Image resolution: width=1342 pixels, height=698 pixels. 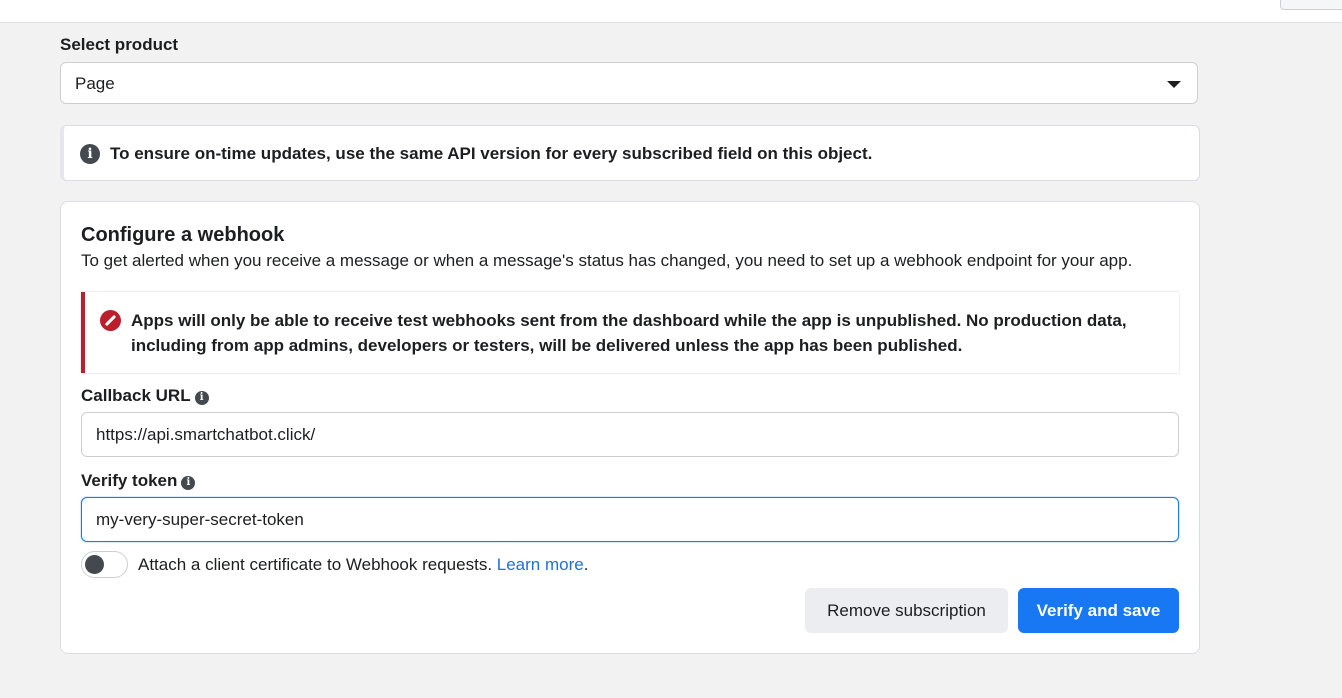 What do you see at coordinates (586, 564) in the screenshot?
I see `client-cert-period: .` at bounding box center [586, 564].